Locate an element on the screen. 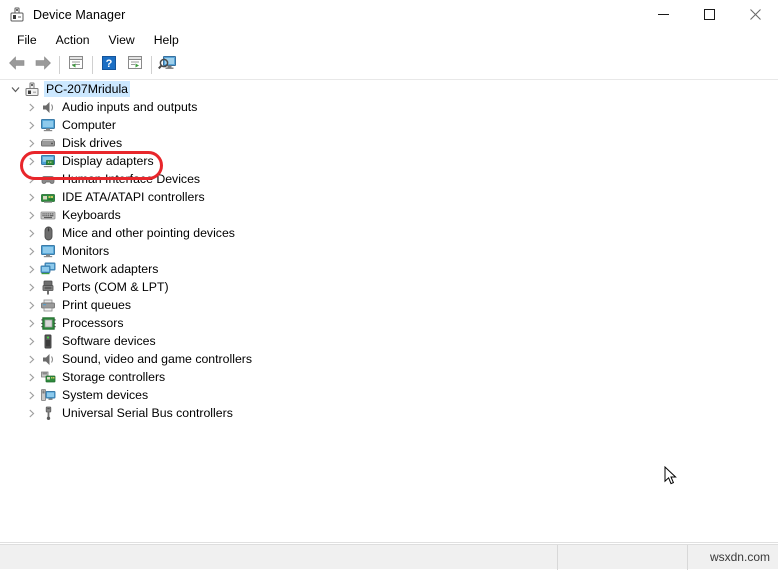  tree-item-storage-controllers: Storage controllers is located at coordinates (389, 377).